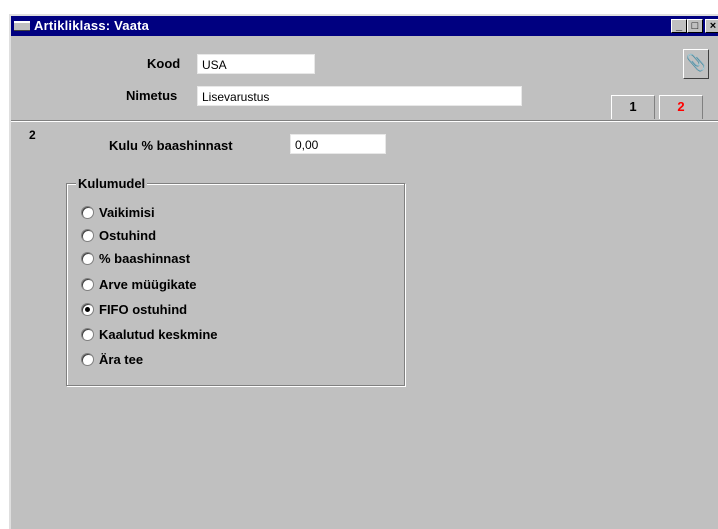 This screenshot has height=529, width=718. I want to click on radio-button-selected-icon, so click(87, 309).